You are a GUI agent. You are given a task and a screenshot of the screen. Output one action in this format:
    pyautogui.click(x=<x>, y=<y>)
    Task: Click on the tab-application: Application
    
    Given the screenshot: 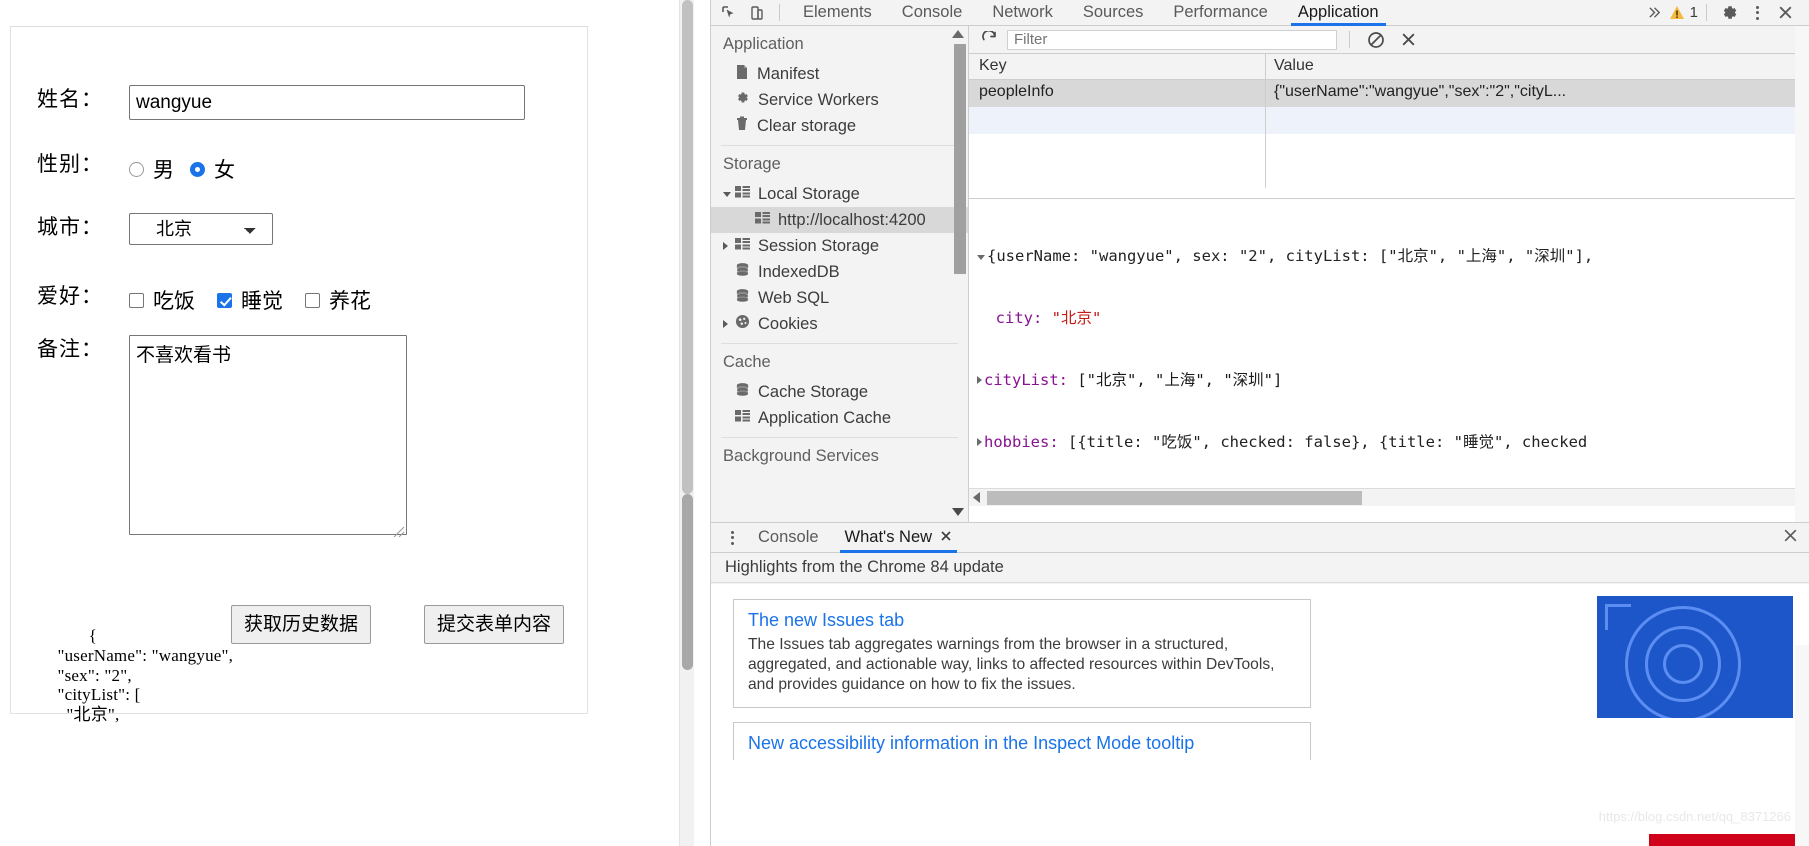 What is the action you would take?
    pyautogui.click(x=1338, y=13)
    